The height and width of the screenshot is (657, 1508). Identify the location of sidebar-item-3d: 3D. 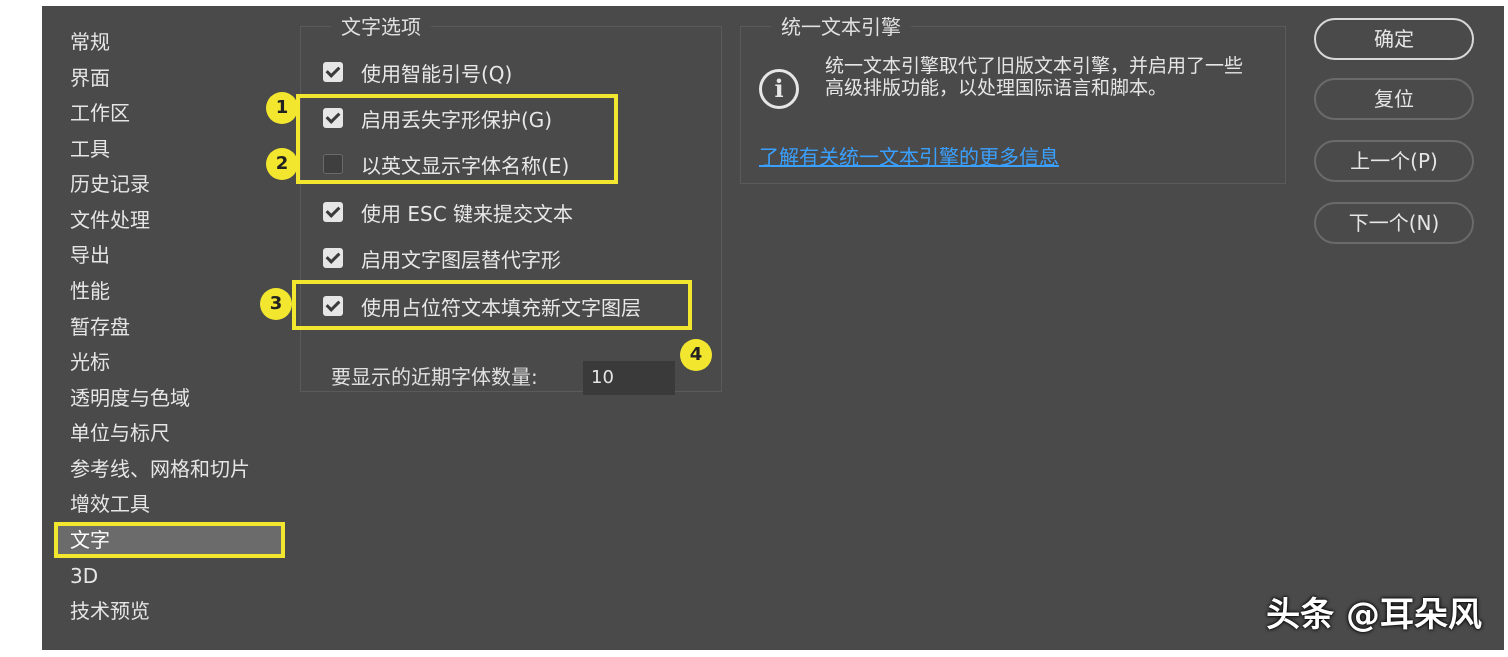
(160, 576).